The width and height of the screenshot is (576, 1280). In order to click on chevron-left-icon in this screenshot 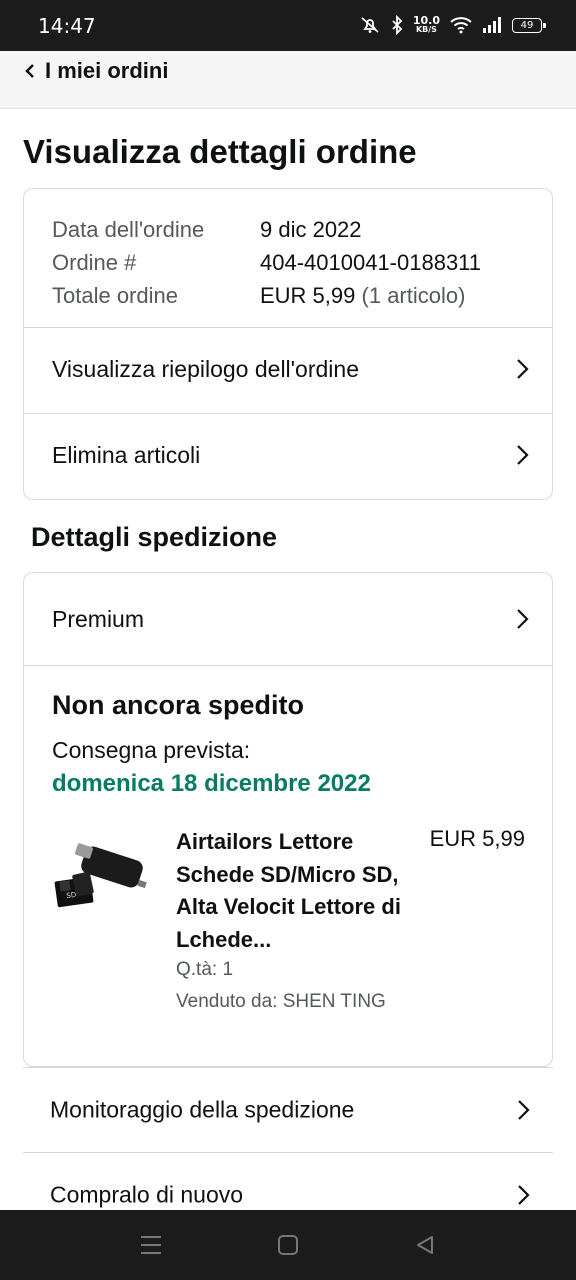, I will do `click(30, 71)`.